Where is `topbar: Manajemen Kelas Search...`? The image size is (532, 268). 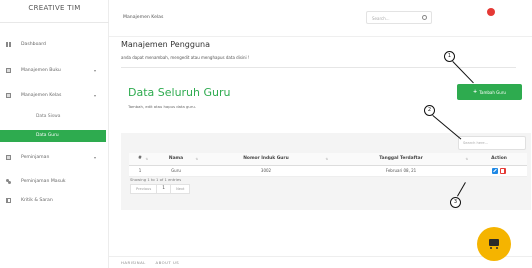 topbar: Manajemen Kelas Search... is located at coordinates (320, 18).